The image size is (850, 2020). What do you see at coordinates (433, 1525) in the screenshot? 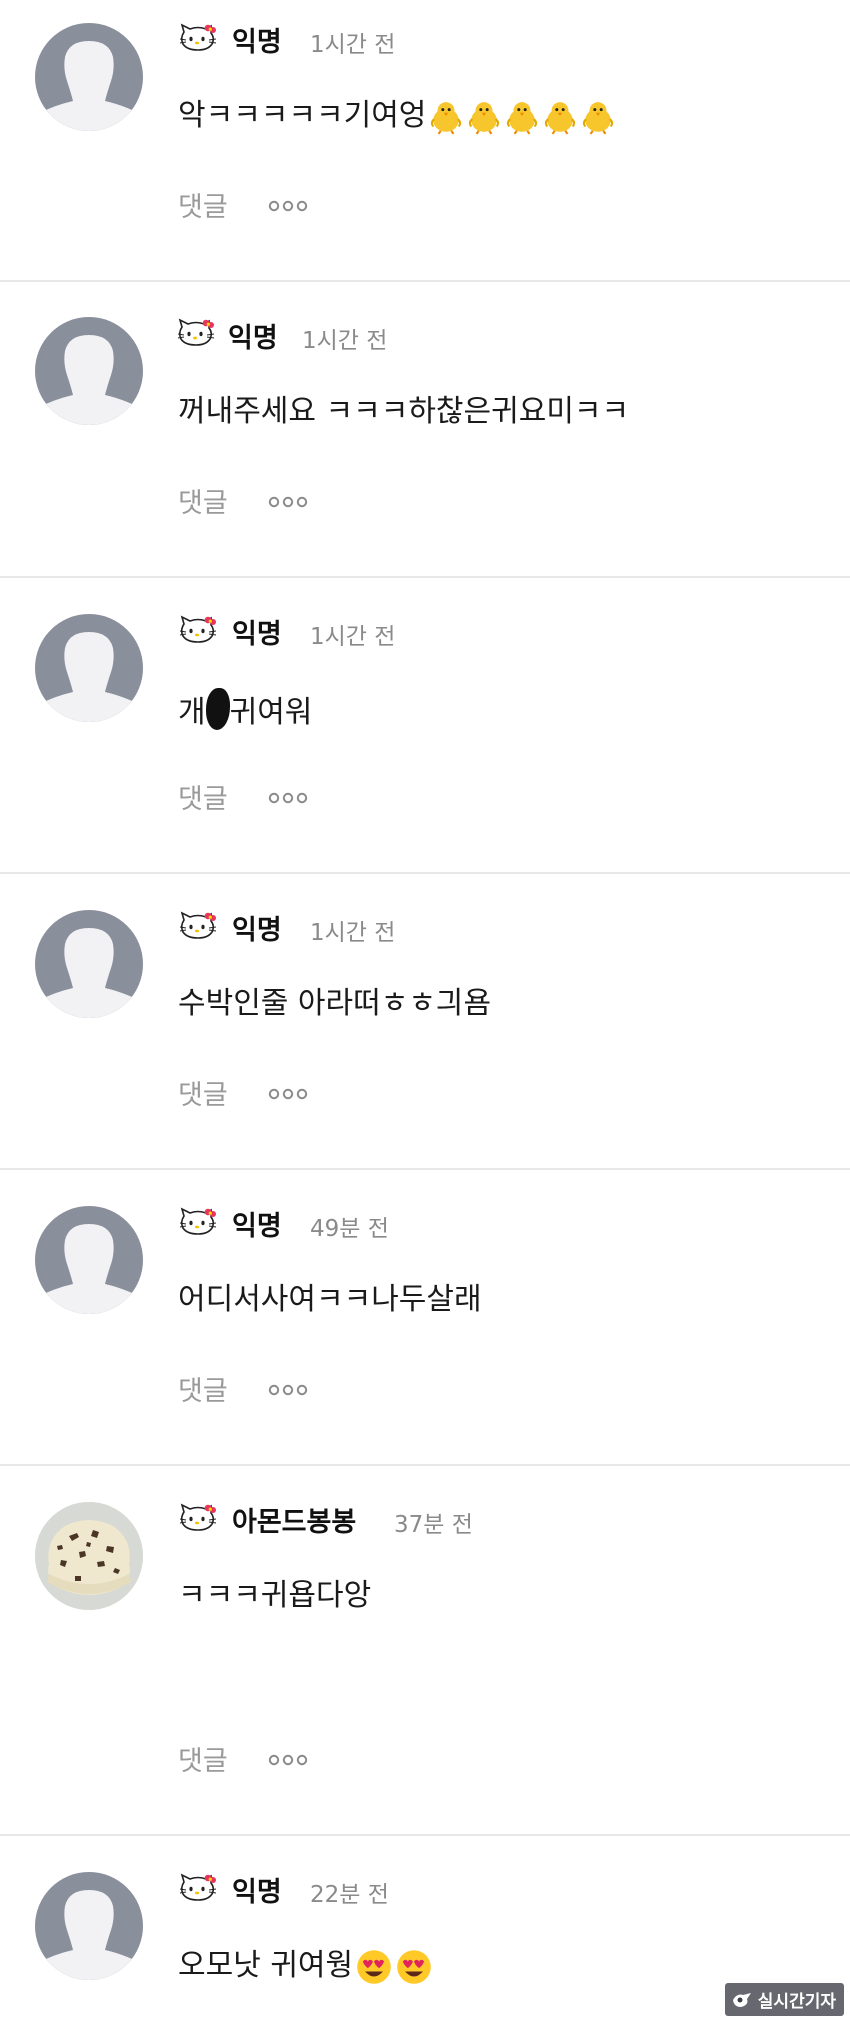
I see `comment-time: 37분 전` at bounding box center [433, 1525].